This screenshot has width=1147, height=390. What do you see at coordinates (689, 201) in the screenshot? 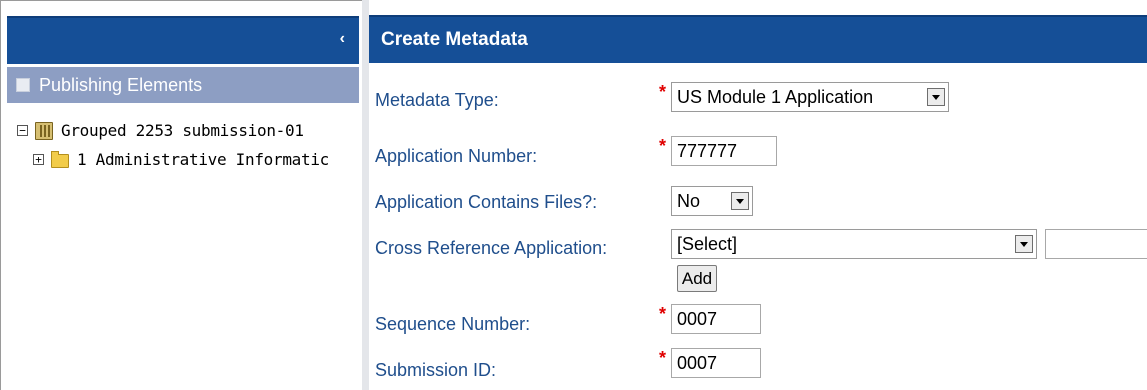
I see `contains-files-value: No` at bounding box center [689, 201].